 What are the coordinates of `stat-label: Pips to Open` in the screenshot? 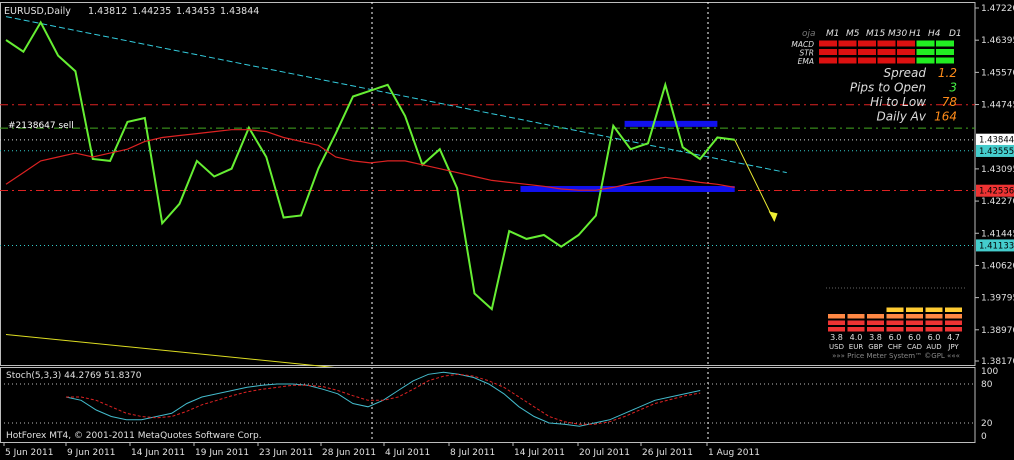 It's located at (888, 88).